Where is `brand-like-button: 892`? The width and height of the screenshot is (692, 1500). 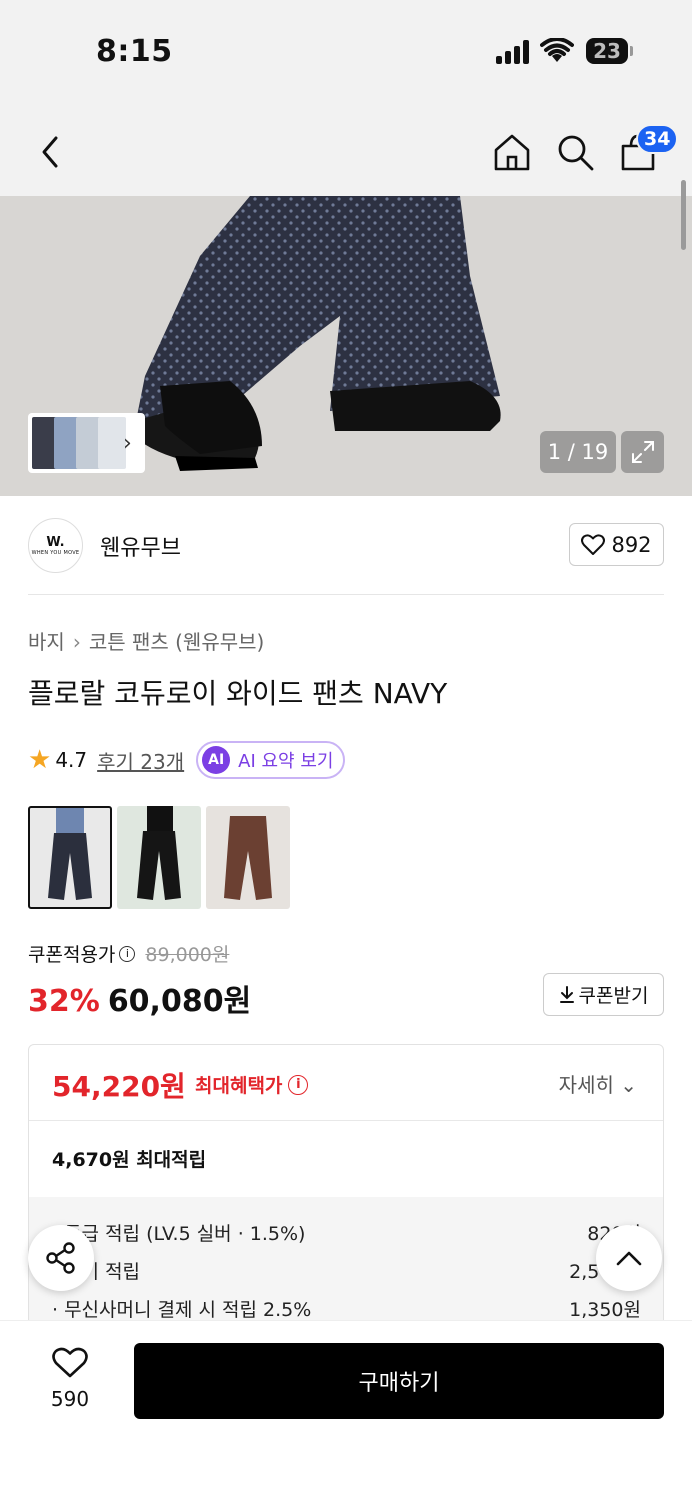 brand-like-button: 892 is located at coordinates (616, 544).